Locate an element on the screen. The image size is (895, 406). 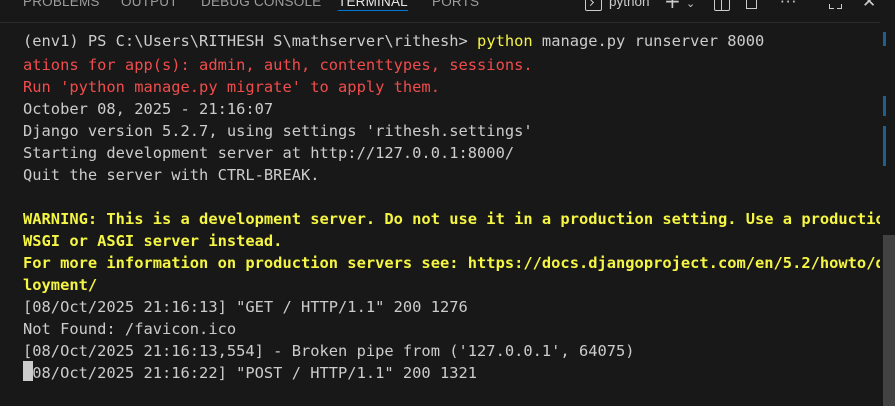
terminal-line: Not Found: /favicon.ico is located at coordinates (130, 329).